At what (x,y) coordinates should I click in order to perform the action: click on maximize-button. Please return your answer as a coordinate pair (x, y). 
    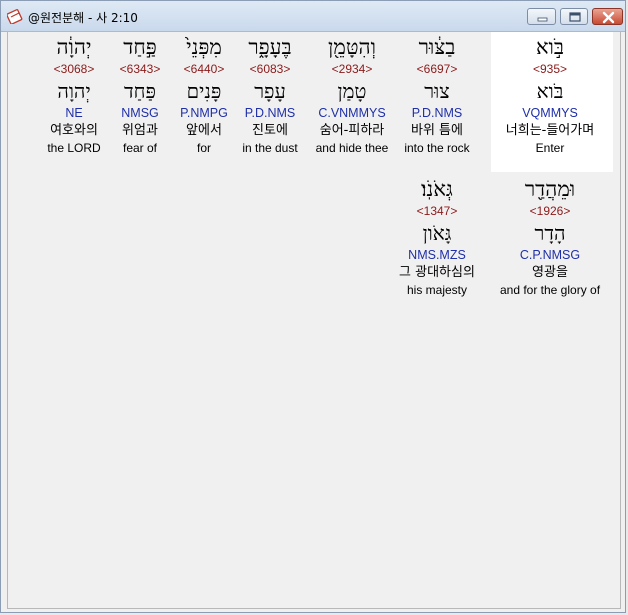
    Looking at the image, I should click on (574, 16).